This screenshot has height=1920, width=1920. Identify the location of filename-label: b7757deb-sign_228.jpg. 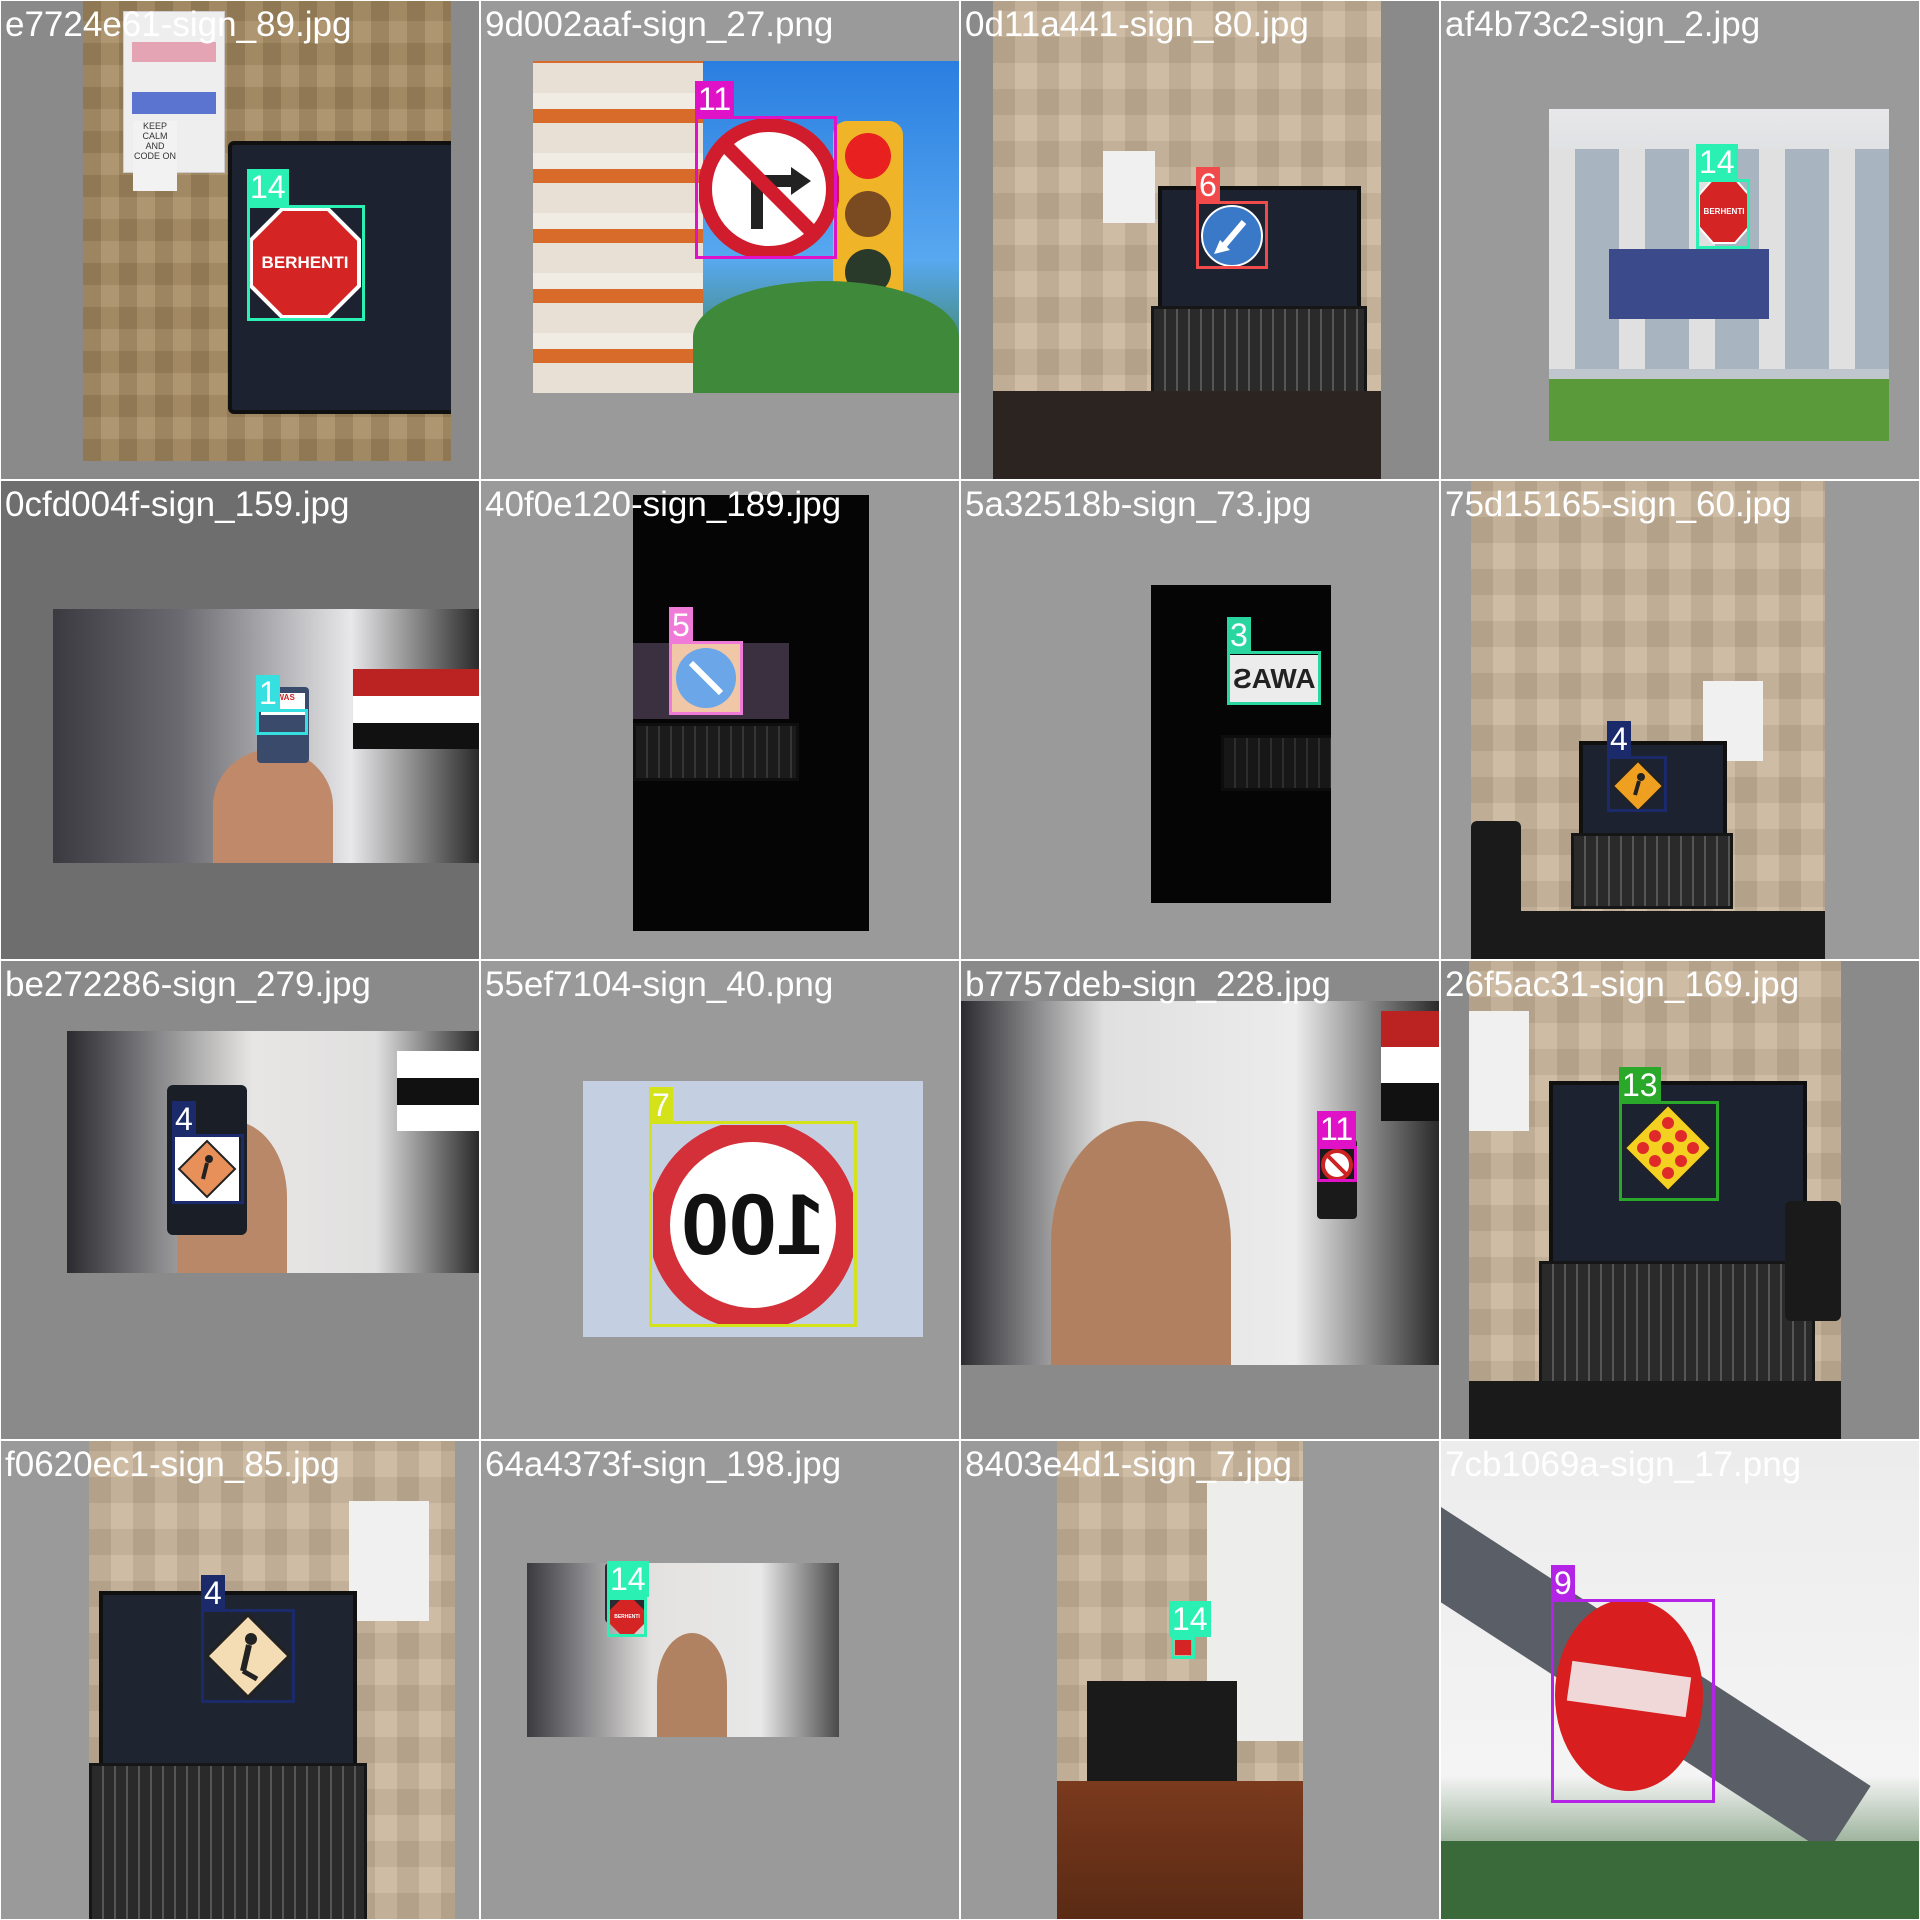
(1148, 984).